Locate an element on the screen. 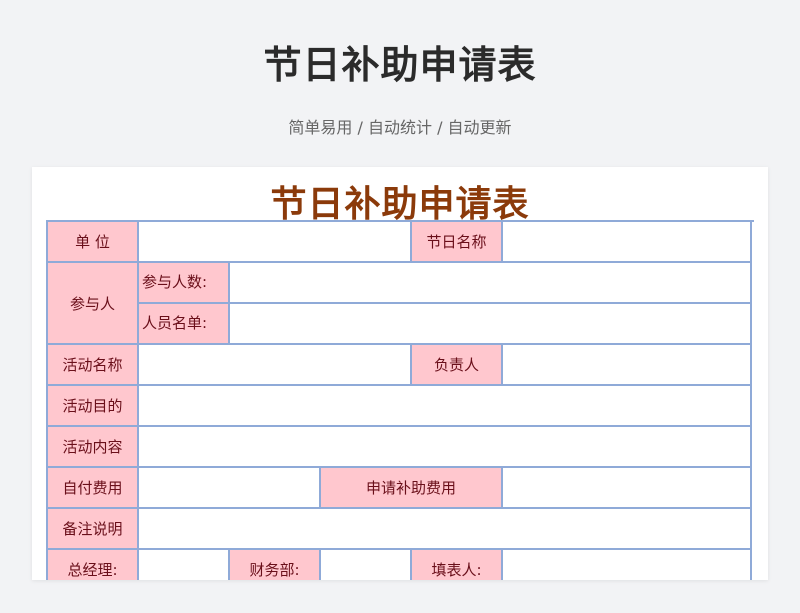 This screenshot has height=613, width=800. participant-count-label: 参与人数: is located at coordinates (184, 283).